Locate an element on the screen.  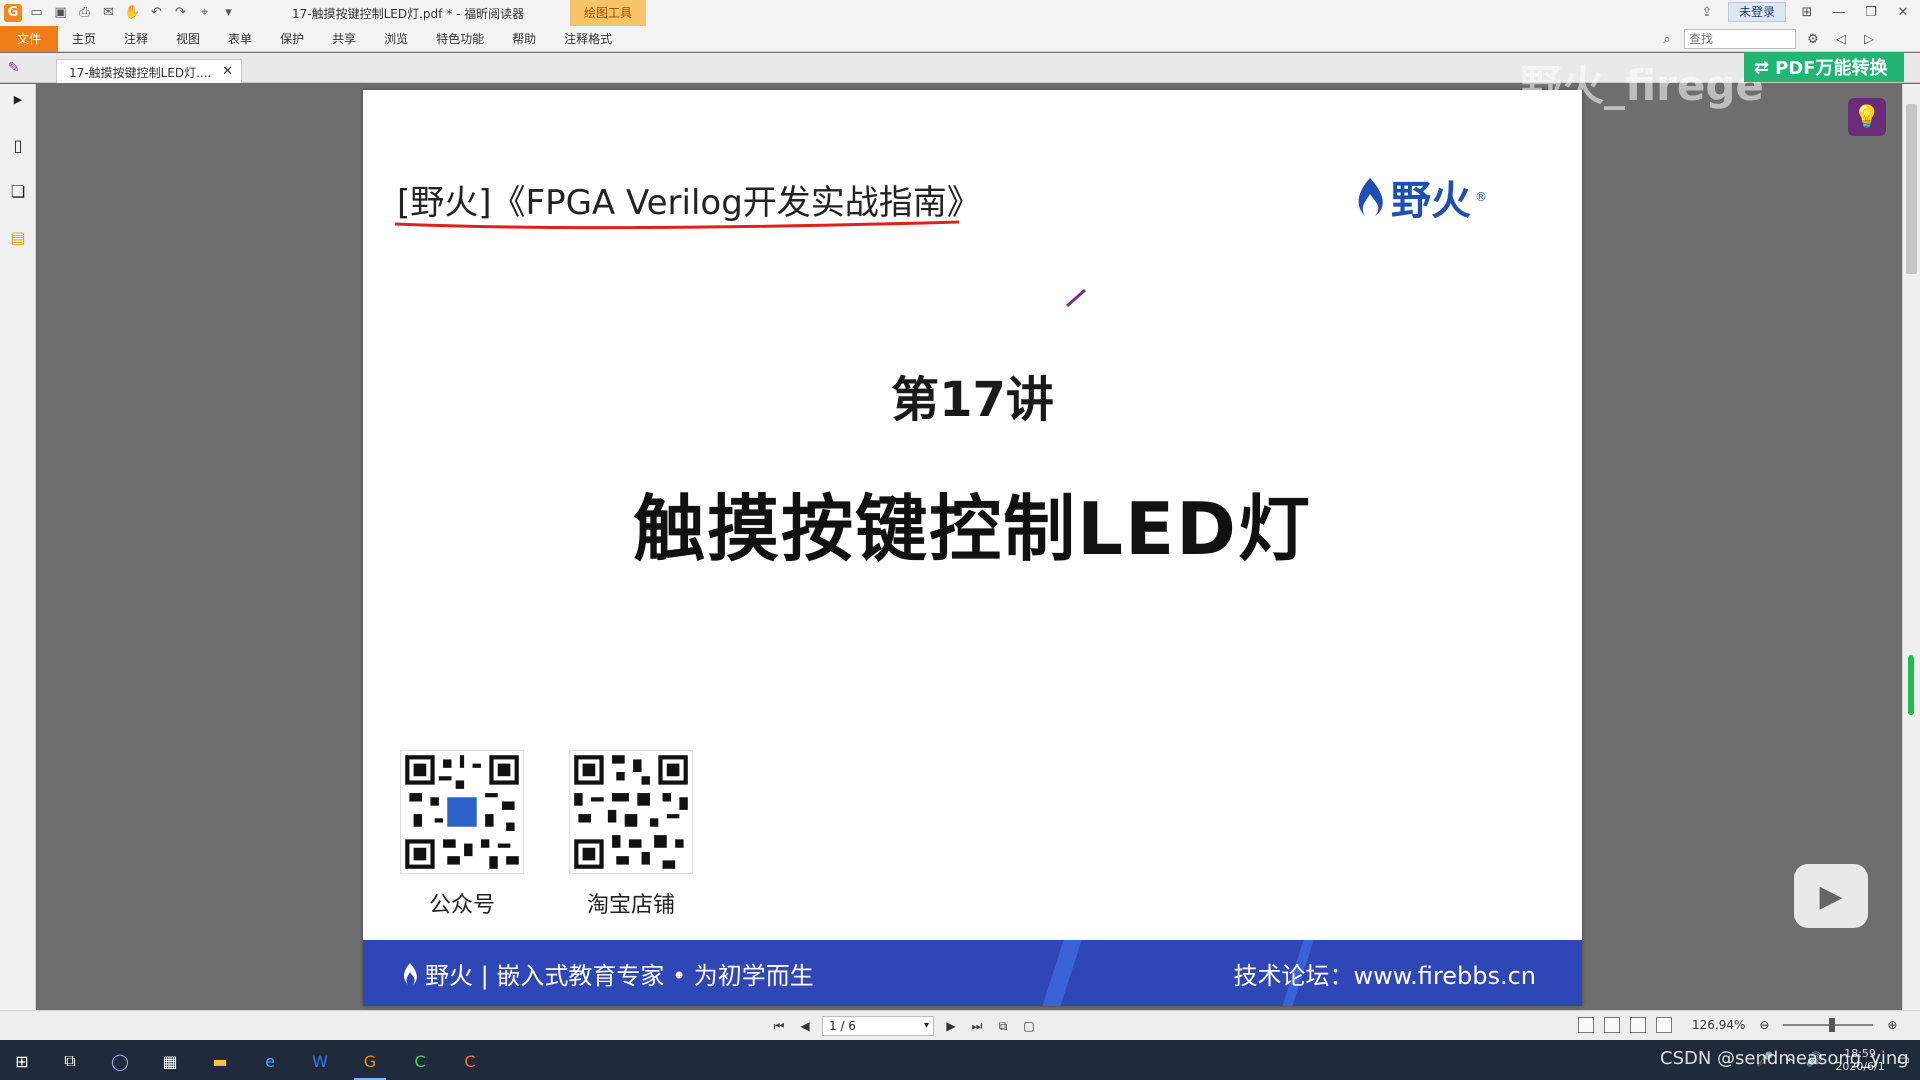
video-play-icon: ▶ is located at coordinates (1831, 896).